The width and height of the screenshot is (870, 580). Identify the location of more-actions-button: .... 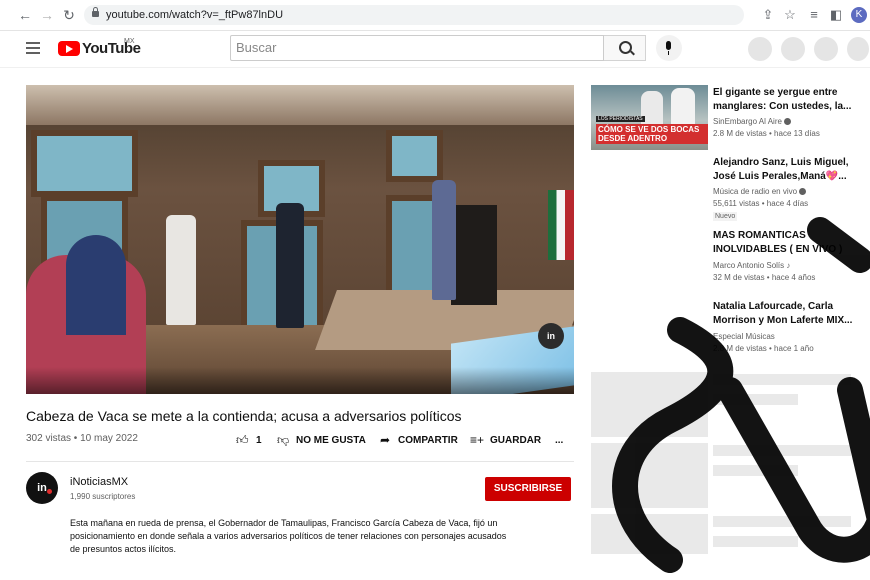
(559, 440).